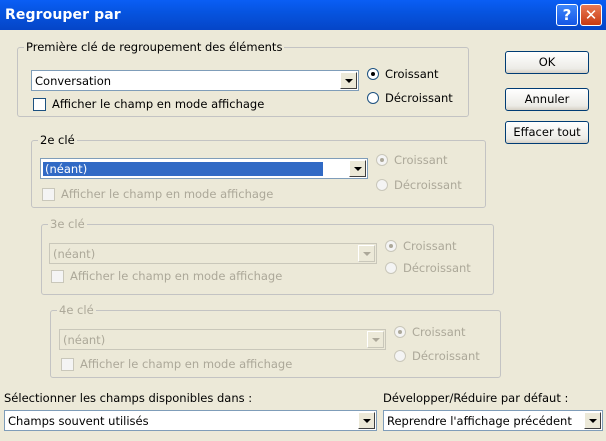 The height and width of the screenshot is (441, 606). Describe the element at coordinates (67, 224) in the screenshot. I see `key3-legend: 3e clé` at that location.